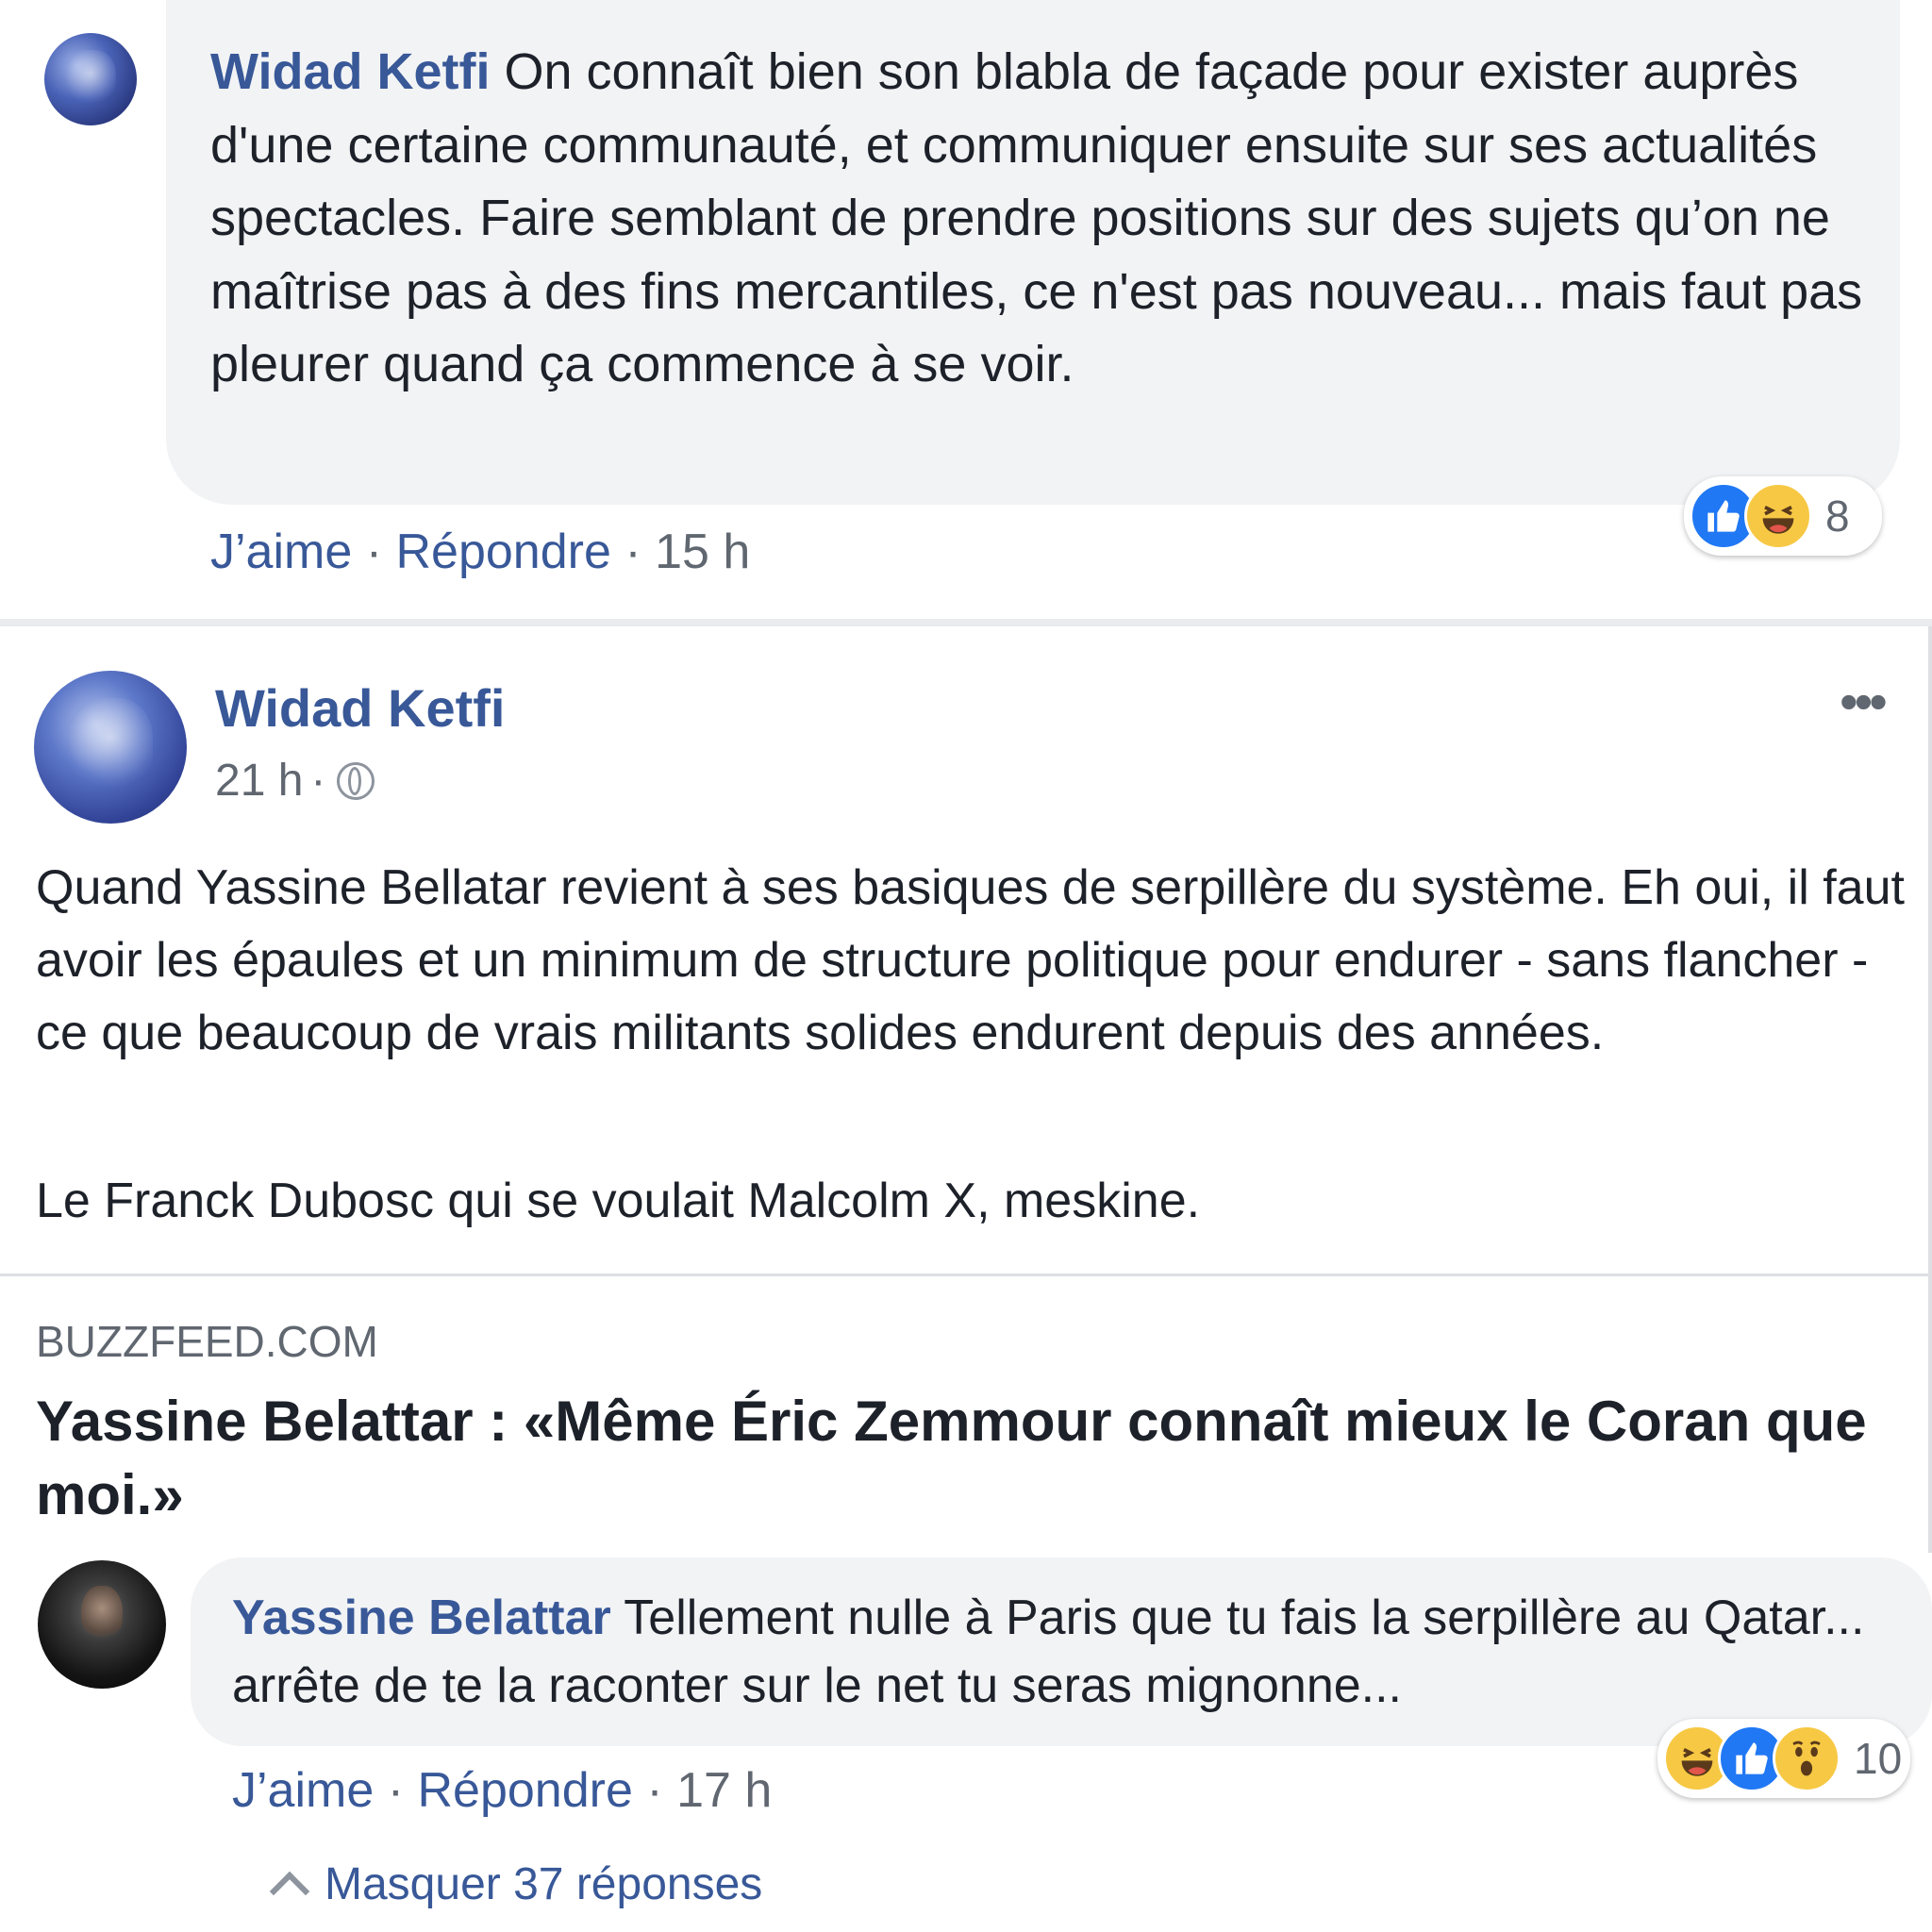 Image resolution: width=1932 pixels, height=1932 pixels. Describe the element at coordinates (544, 1884) in the screenshot. I see `hide-replies-label: Masquer 37 réponses` at that location.